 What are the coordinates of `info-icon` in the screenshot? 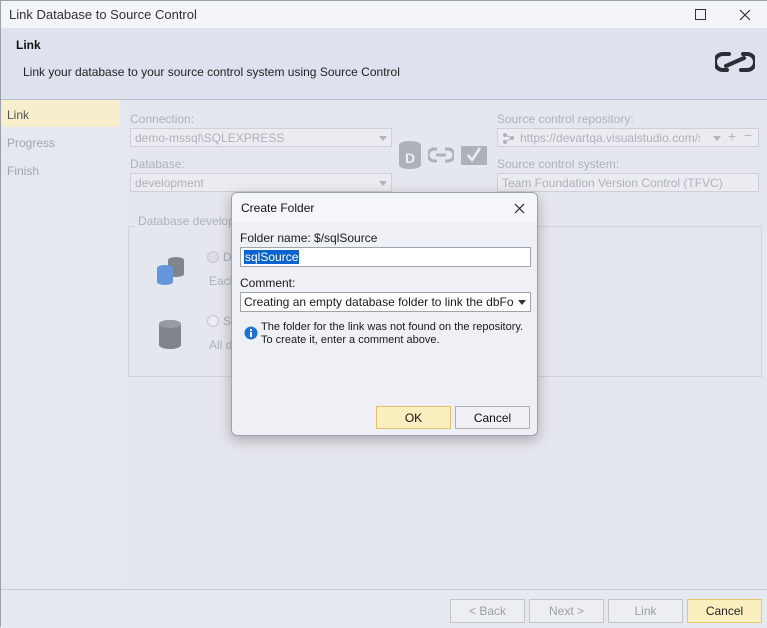 It's located at (251, 333).